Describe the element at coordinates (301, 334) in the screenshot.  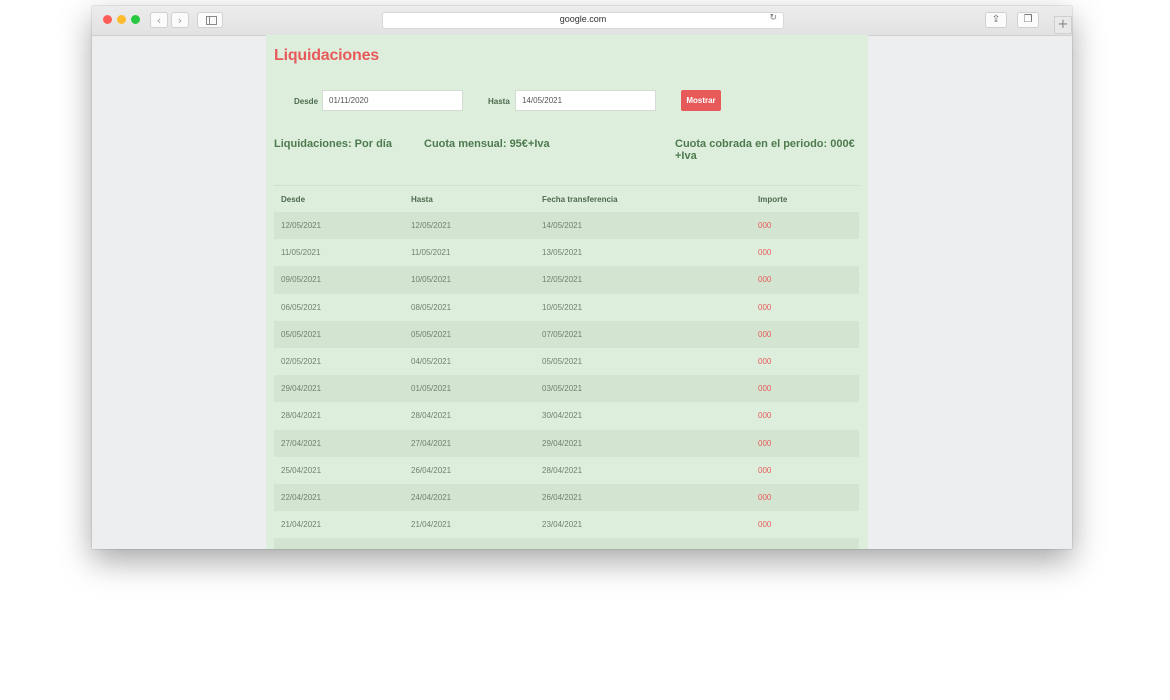
I see `cell-desde: 05/05/2021` at that location.